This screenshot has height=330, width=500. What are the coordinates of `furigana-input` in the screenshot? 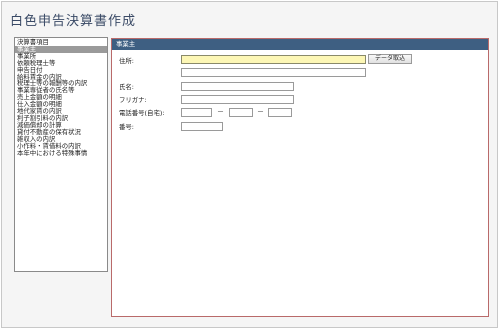 It's located at (237, 99).